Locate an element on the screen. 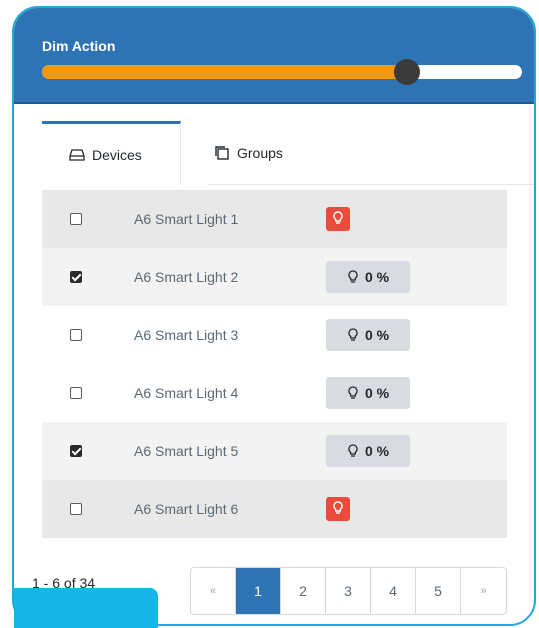 This screenshot has height=628, width=539. tab-devices: Devices is located at coordinates (111, 153).